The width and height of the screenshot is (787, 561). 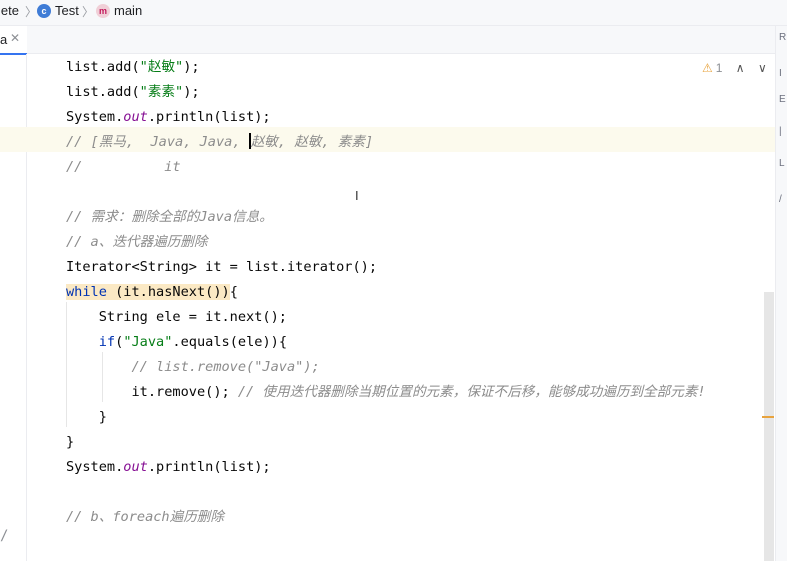 I want to click on code-token: String ele = it.next();, so click(x=176, y=317).